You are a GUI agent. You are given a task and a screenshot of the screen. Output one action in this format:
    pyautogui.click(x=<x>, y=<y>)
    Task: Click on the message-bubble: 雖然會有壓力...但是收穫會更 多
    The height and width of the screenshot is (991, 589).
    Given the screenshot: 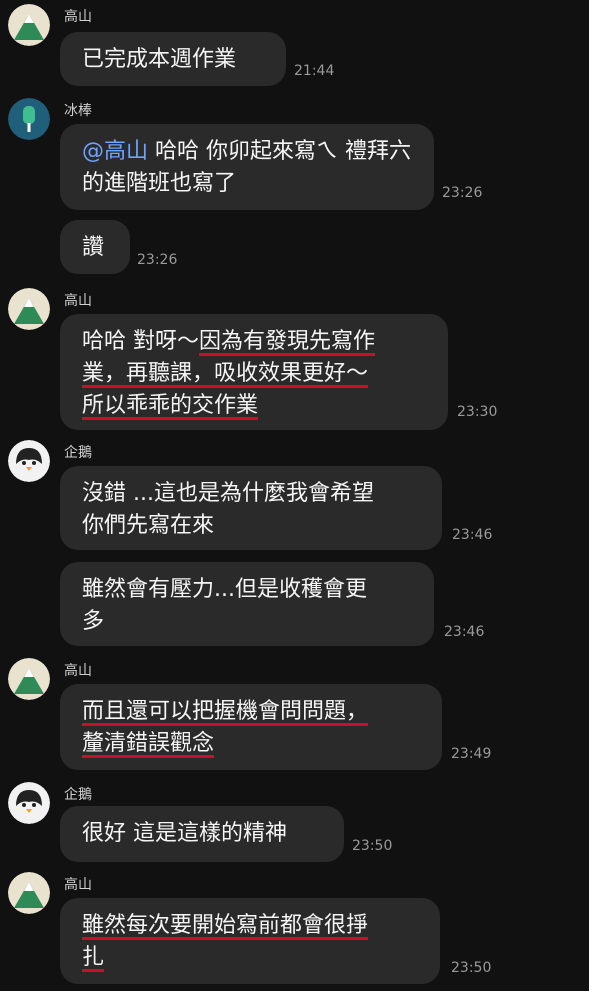 What is the action you would take?
    pyautogui.click(x=247, y=604)
    